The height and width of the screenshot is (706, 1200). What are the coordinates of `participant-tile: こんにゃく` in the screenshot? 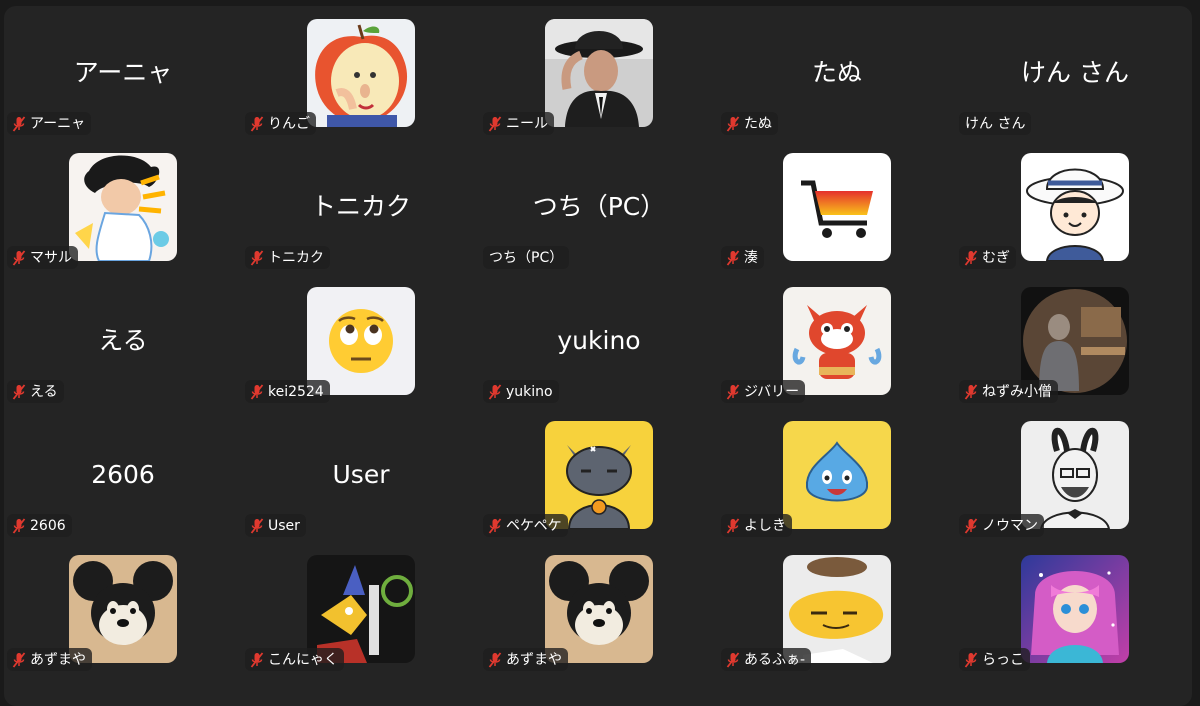 It's located at (361, 609).